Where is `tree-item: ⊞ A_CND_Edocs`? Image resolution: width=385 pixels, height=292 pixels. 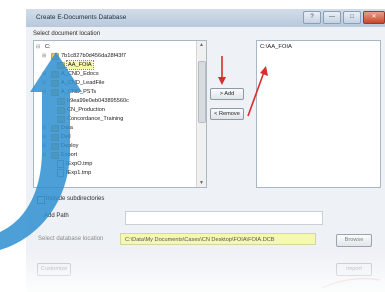 tree-item: ⊞ A_CND_Edocs is located at coordinates (70, 74).